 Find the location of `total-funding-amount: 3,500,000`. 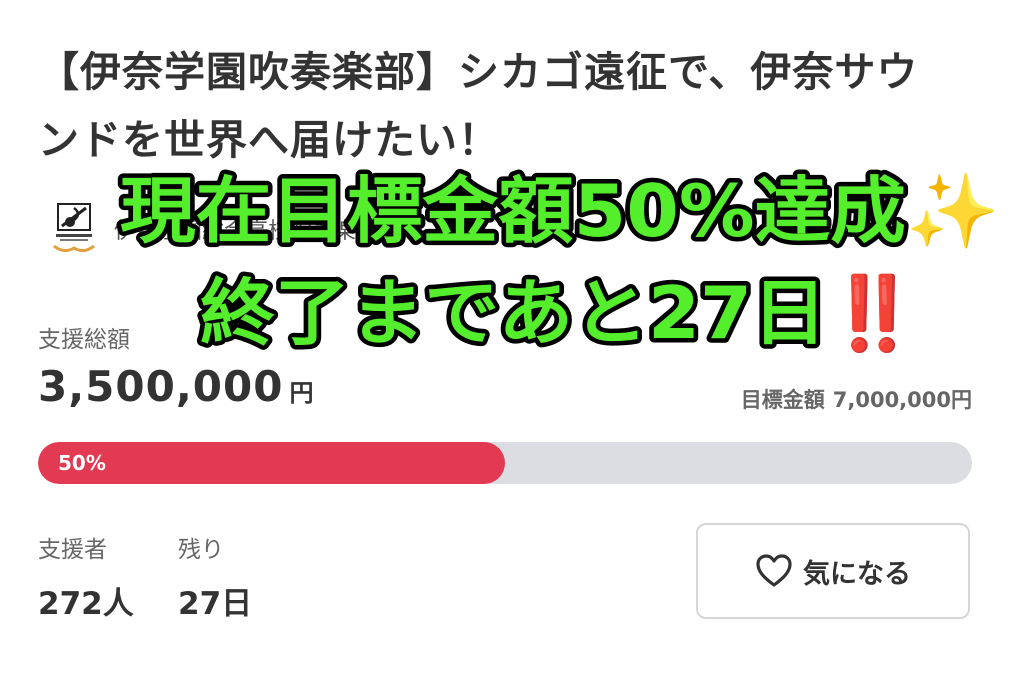

total-funding-amount: 3,500,000 is located at coordinates (161, 386).